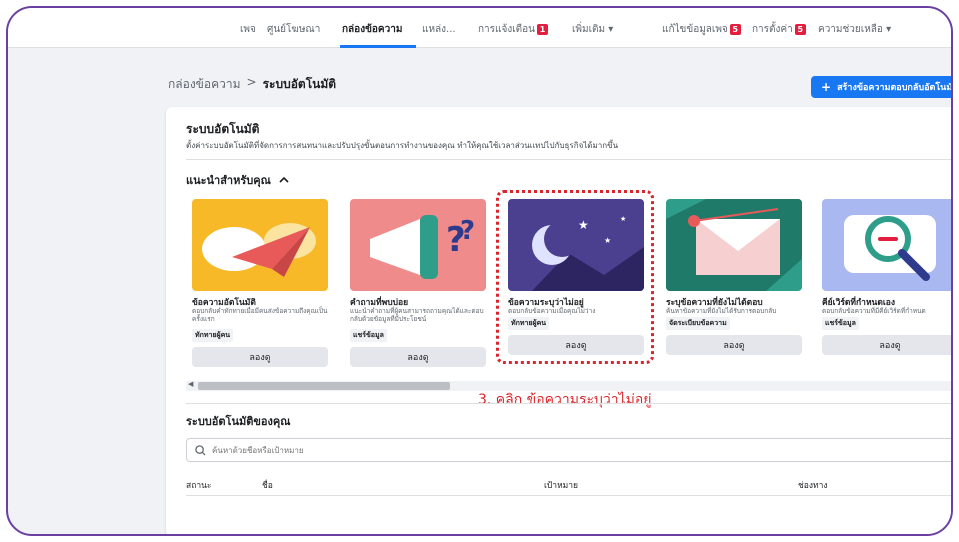  Describe the element at coordinates (800, 29) in the screenshot. I see `settings-badge: 5` at that location.